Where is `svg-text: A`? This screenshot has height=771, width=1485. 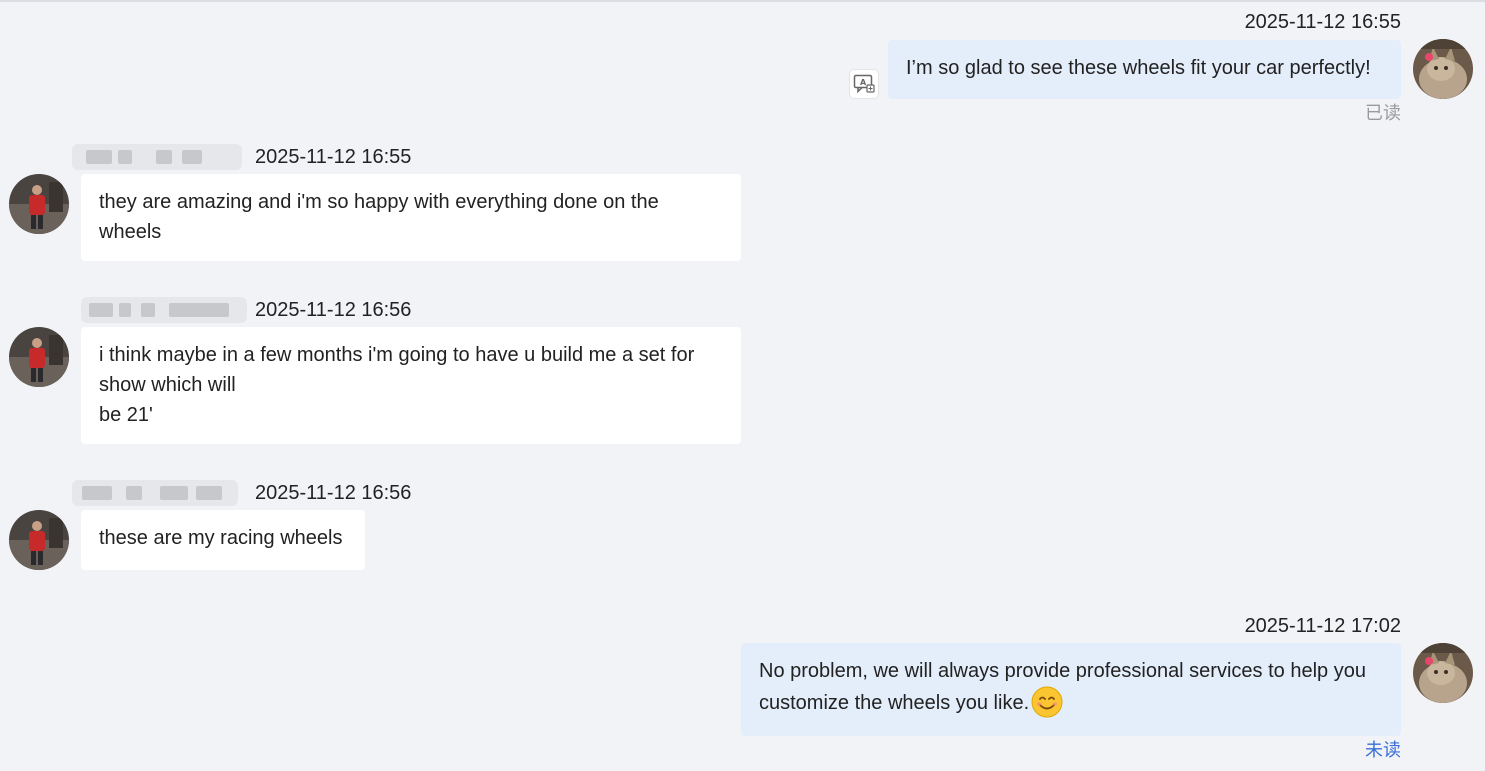
svg-text: A is located at coordinates (863, 82).